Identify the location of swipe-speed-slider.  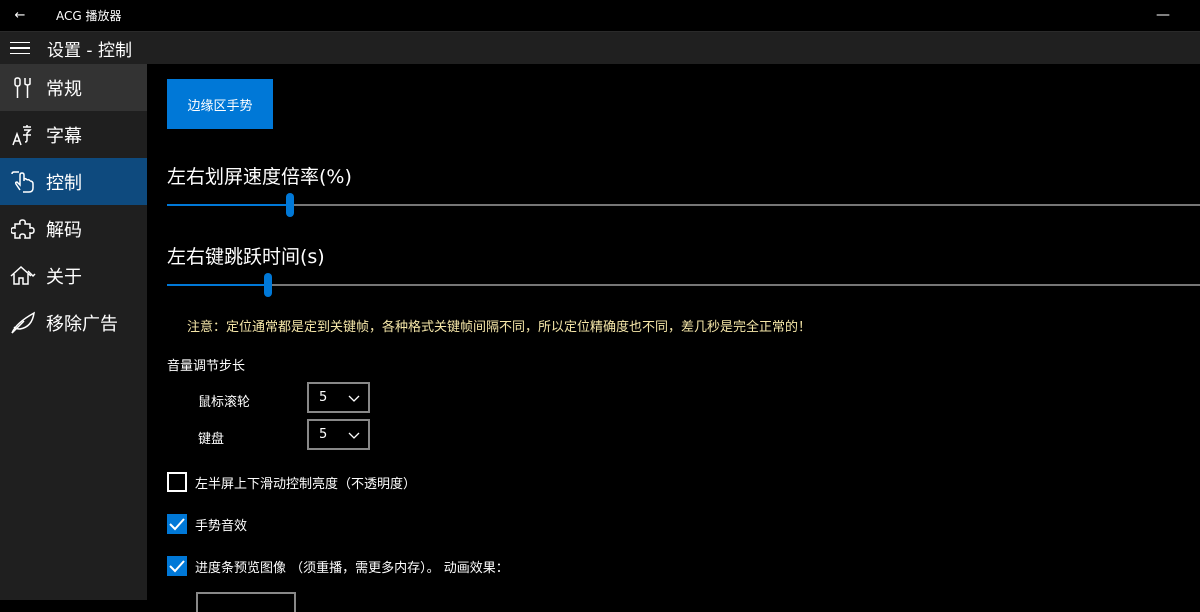
(683, 205).